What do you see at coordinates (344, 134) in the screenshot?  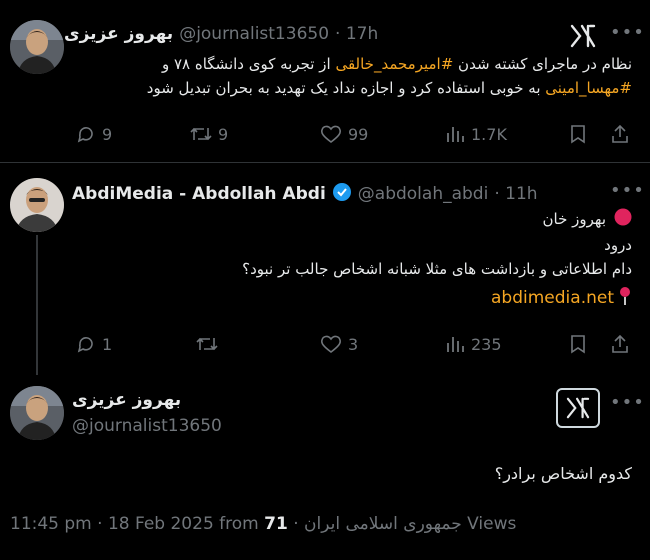 I see `like-button: 99` at bounding box center [344, 134].